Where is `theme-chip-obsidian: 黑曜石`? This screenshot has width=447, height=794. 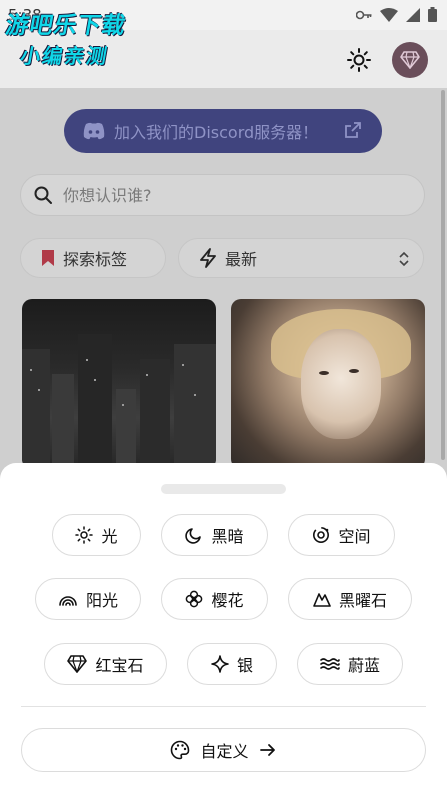
theme-chip-obsidian: 黑曜石 is located at coordinates (350, 599).